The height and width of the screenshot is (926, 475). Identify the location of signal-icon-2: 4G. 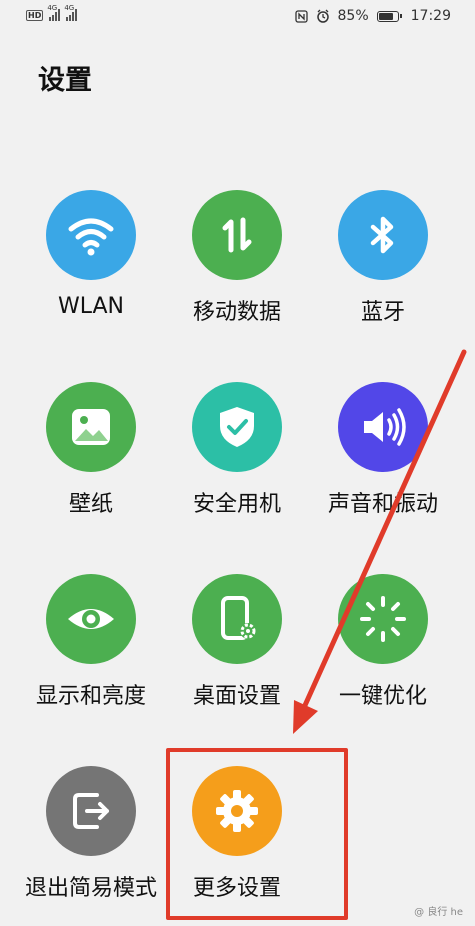
(71, 12).